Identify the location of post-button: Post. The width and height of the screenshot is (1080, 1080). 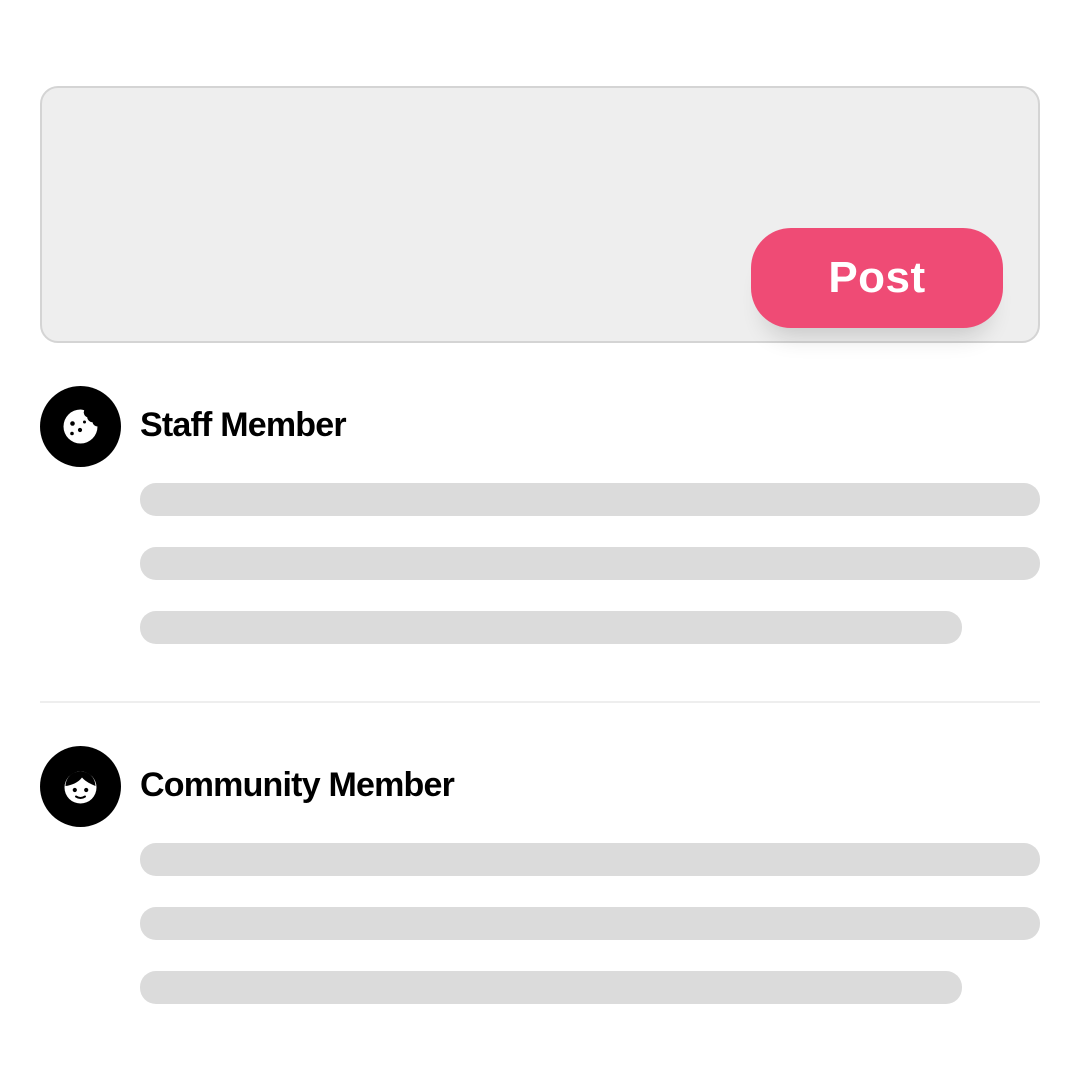
(877, 278).